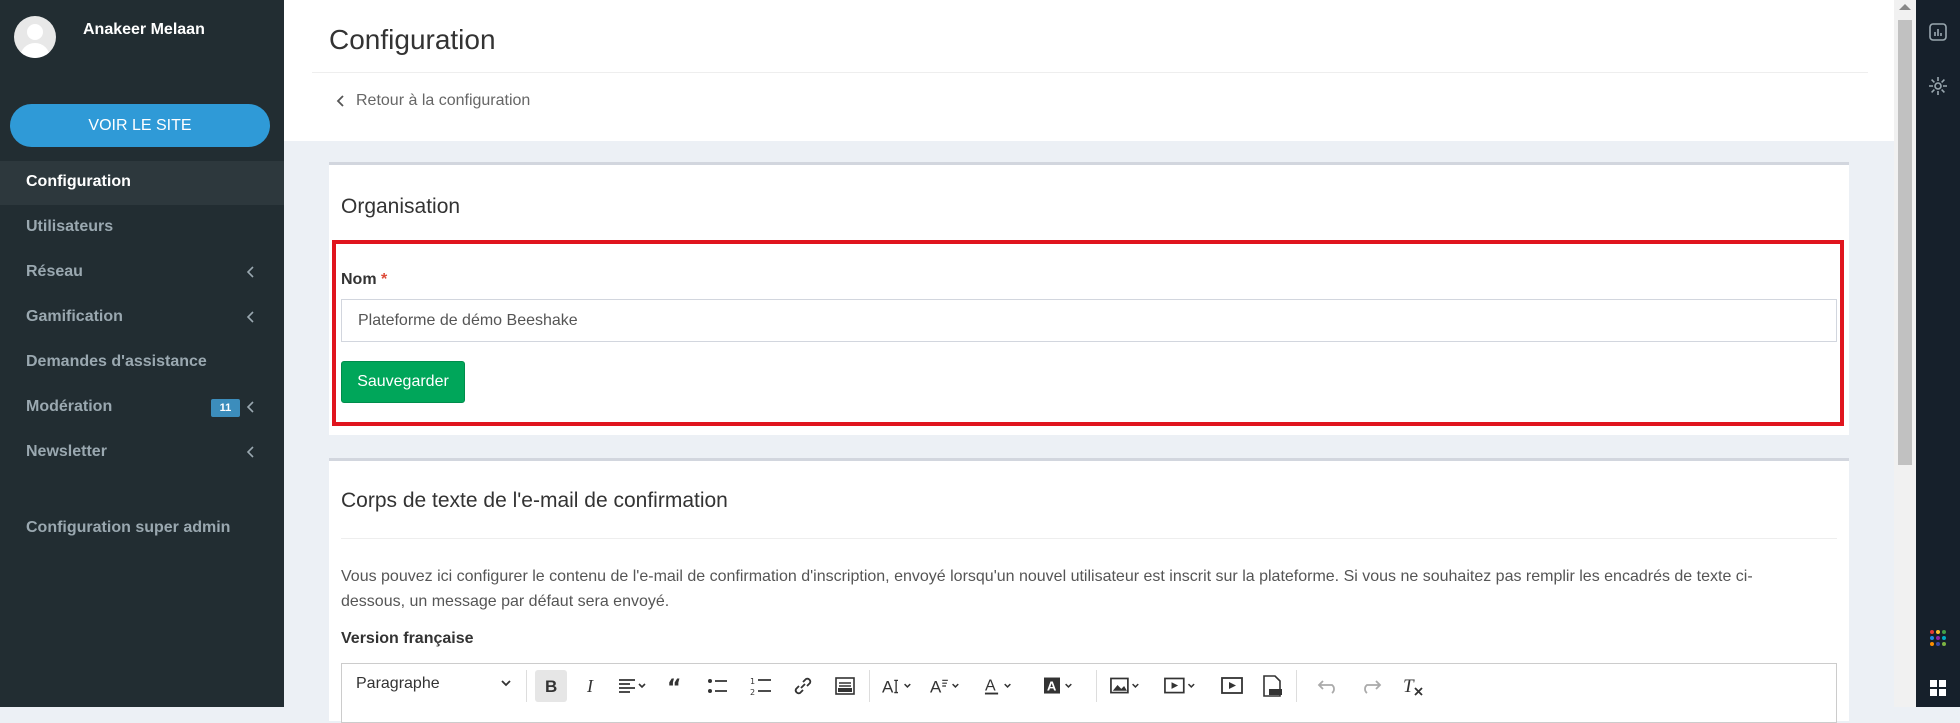 This screenshot has width=1960, height=723. Describe the element at coordinates (1905, 242) in the screenshot. I see `scrollbar-thumb` at that location.